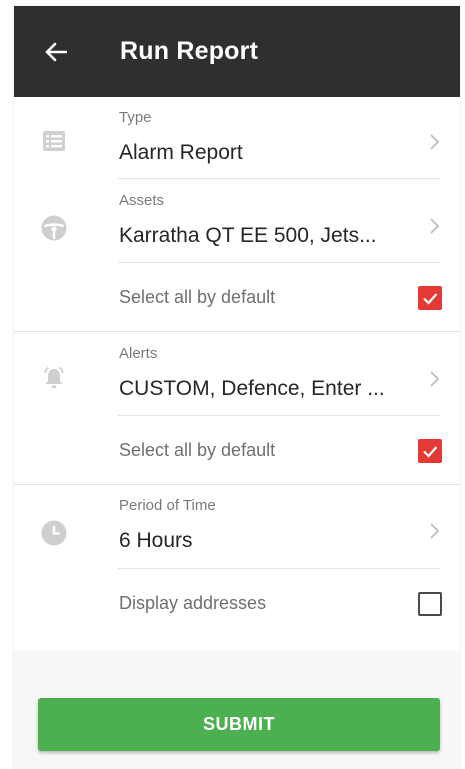 This screenshot has width=465, height=769. Describe the element at coordinates (167, 505) in the screenshot. I see `period-label: Period of Time` at that location.